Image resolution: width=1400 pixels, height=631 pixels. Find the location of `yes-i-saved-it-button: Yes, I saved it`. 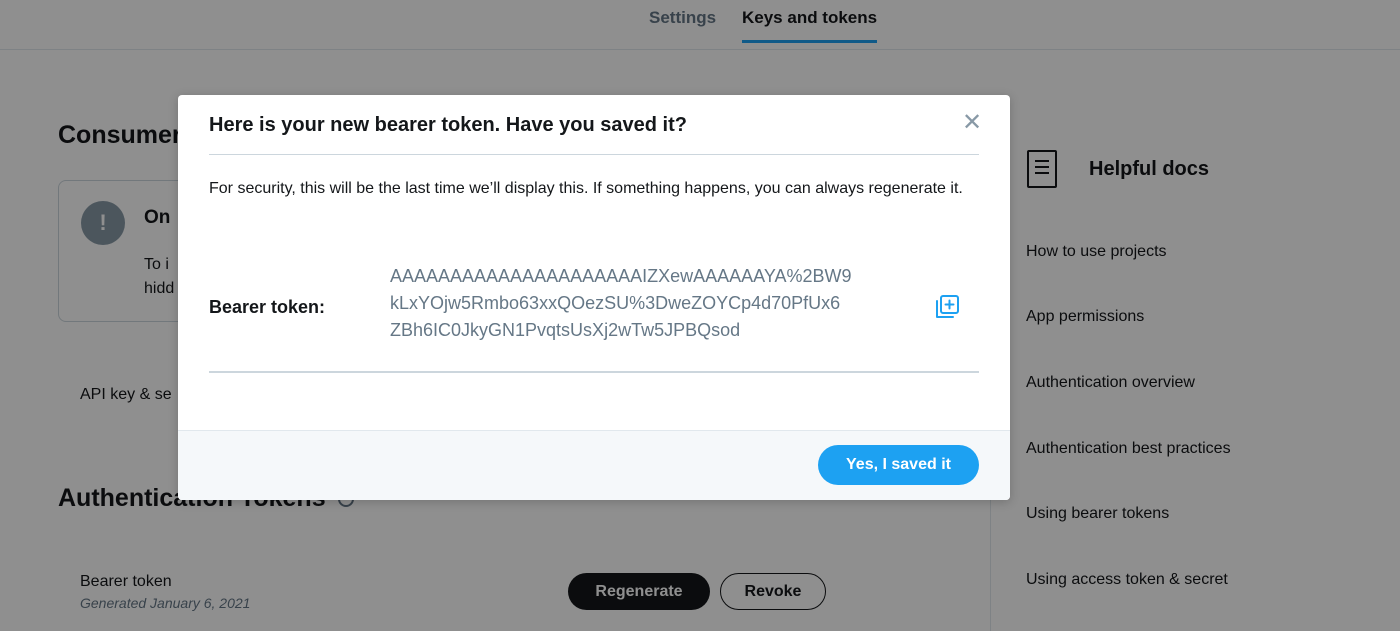

yes-i-saved-it-button: Yes, I saved it is located at coordinates (898, 465).